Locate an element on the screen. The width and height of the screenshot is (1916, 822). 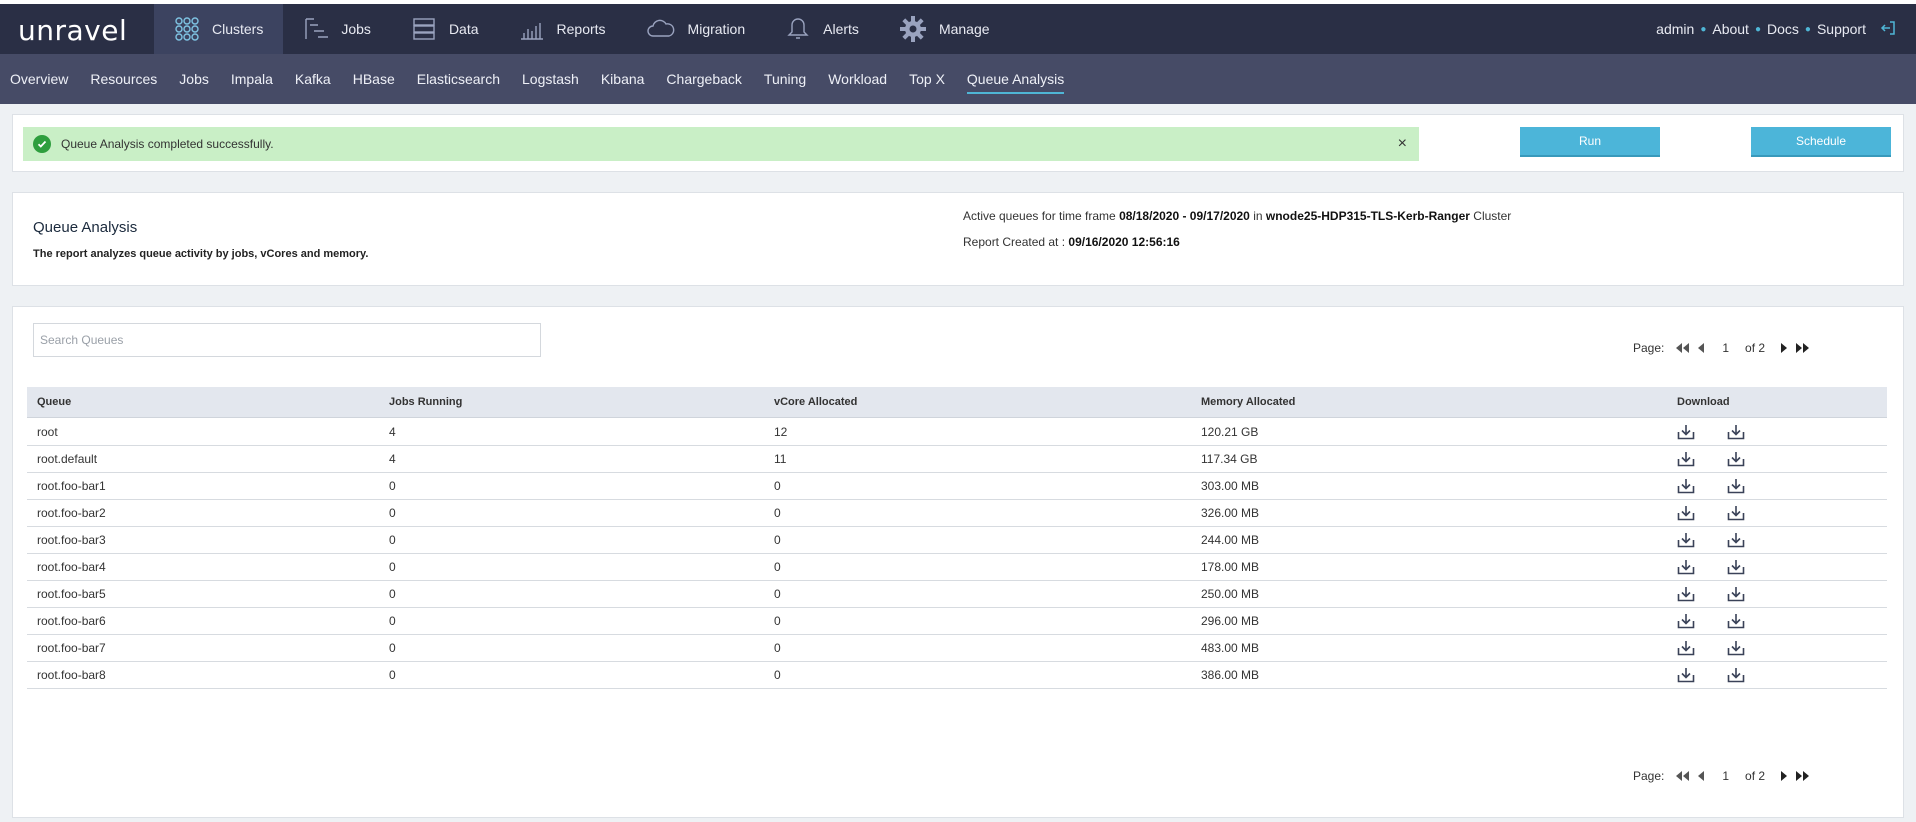
tab-logstash: Logstash is located at coordinates (550, 79).